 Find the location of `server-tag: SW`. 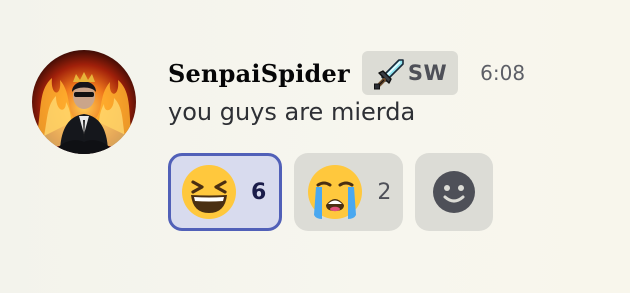

server-tag: SW is located at coordinates (410, 73).